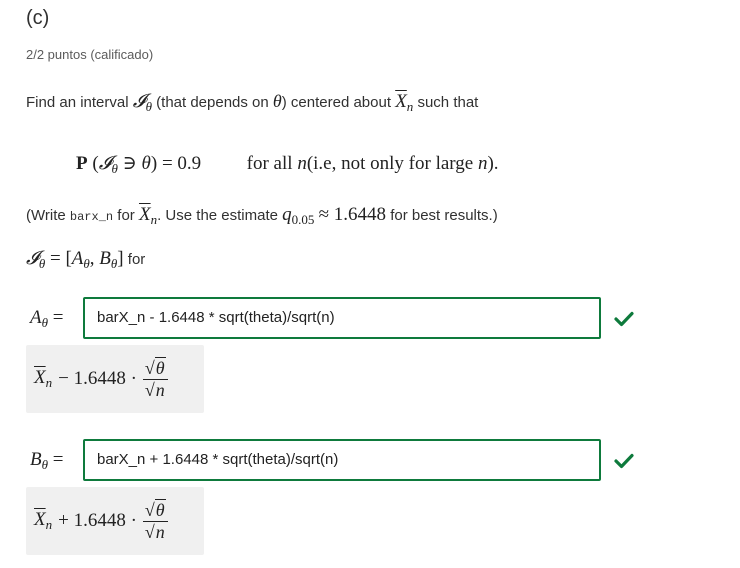 The width and height of the screenshot is (740, 568). I want to click on hint-approx: ≈ 1.6448, so click(352, 214).